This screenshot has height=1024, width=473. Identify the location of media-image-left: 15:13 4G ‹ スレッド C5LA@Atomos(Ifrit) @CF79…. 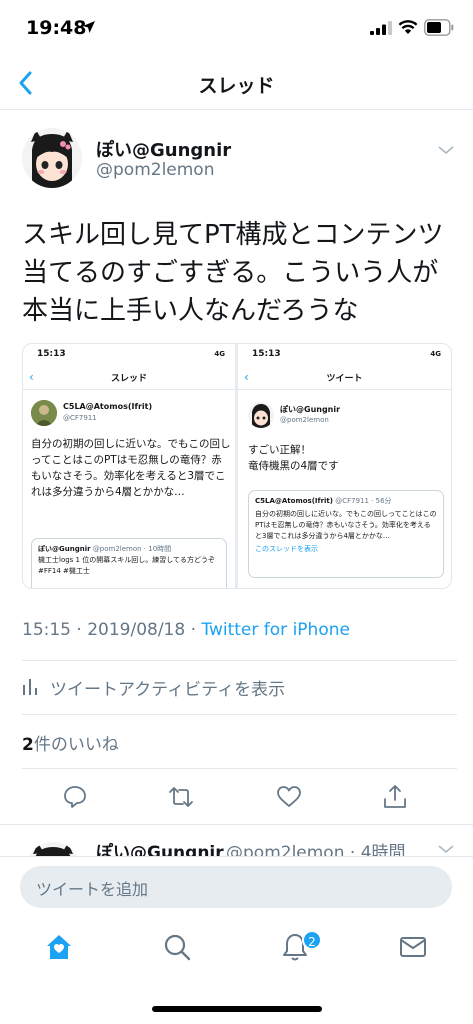
(129, 466).